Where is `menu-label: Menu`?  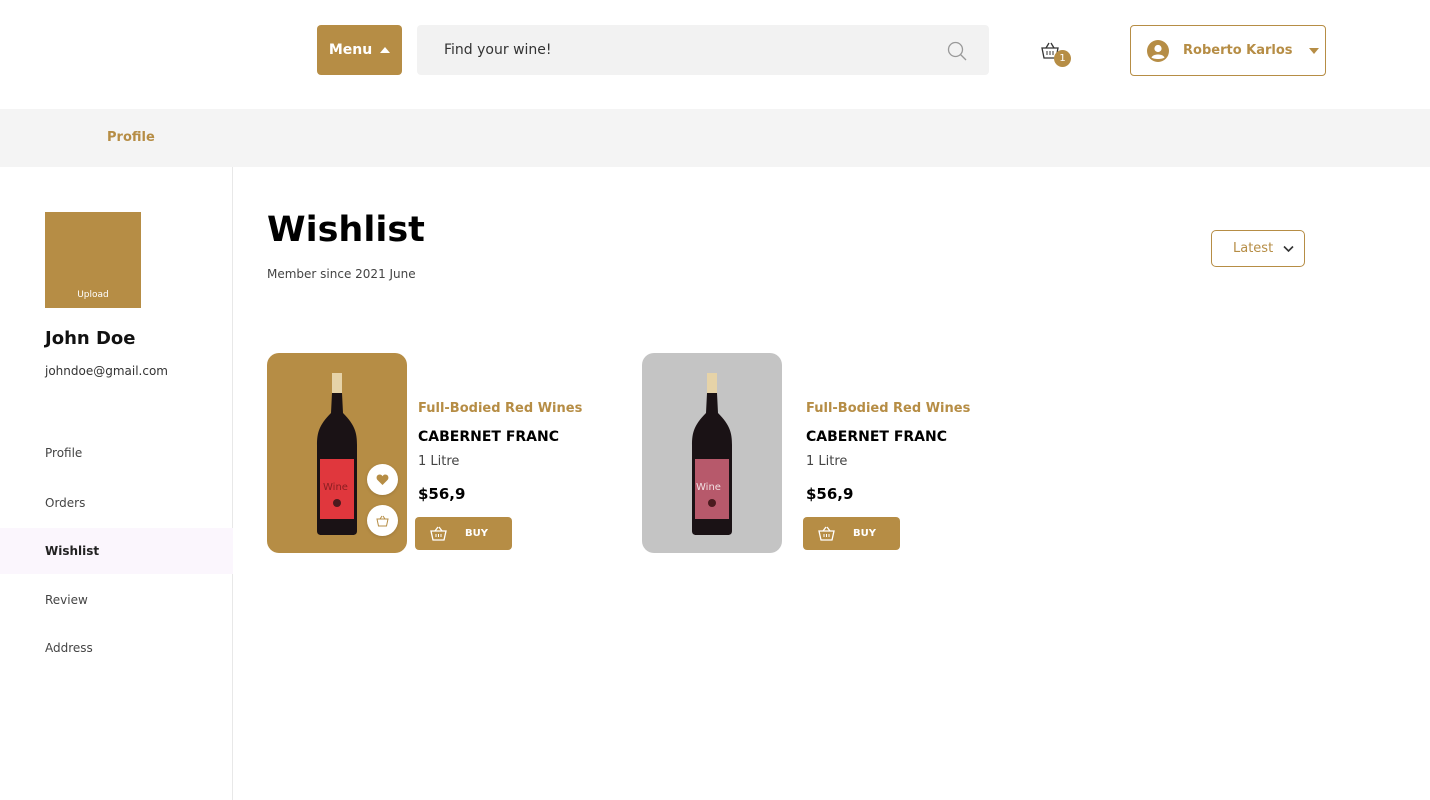
menu-label: Menu is located at coordinates (350, 50).